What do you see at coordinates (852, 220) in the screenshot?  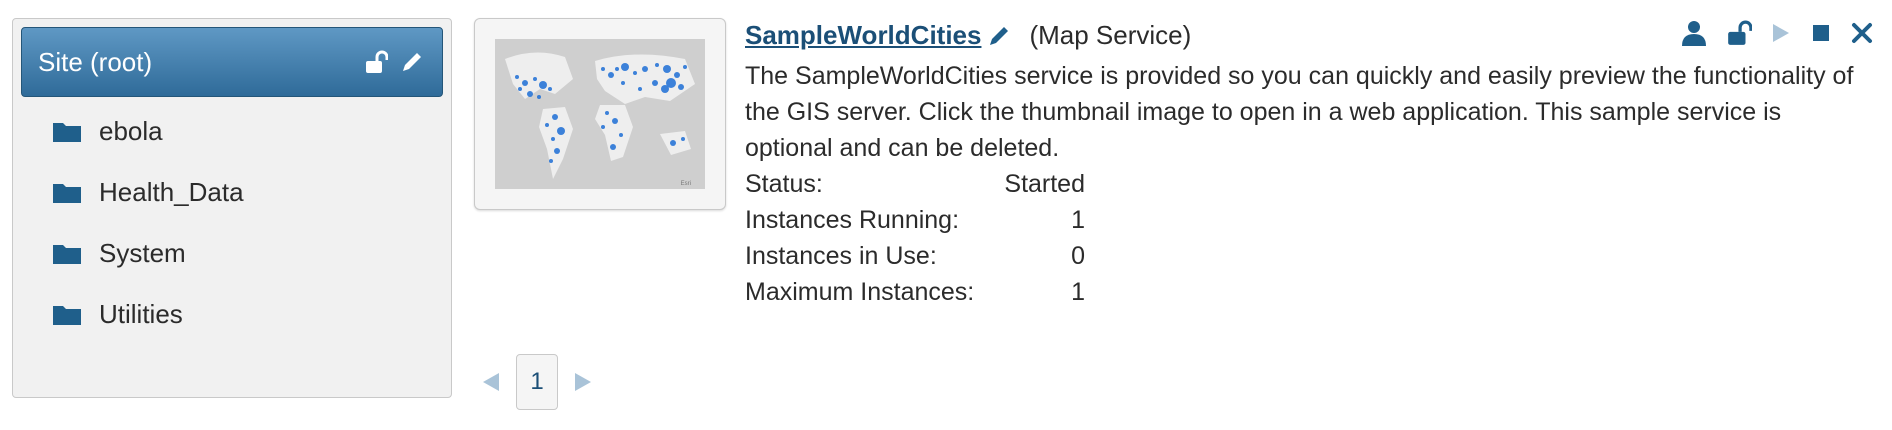 I see `info-label: Instances Running:` at bounding box center [852, 220].